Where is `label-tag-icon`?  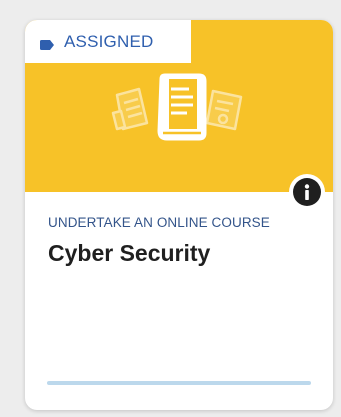 label-tag-icon is located at coordinates (47, 43).